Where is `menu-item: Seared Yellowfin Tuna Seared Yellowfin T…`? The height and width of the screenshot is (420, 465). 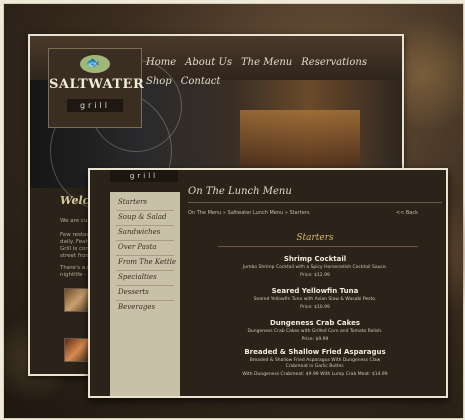 menu-item: Seared Yellowfin Tuna Seared Yellowfin T… is located at coordinates (315, 299).